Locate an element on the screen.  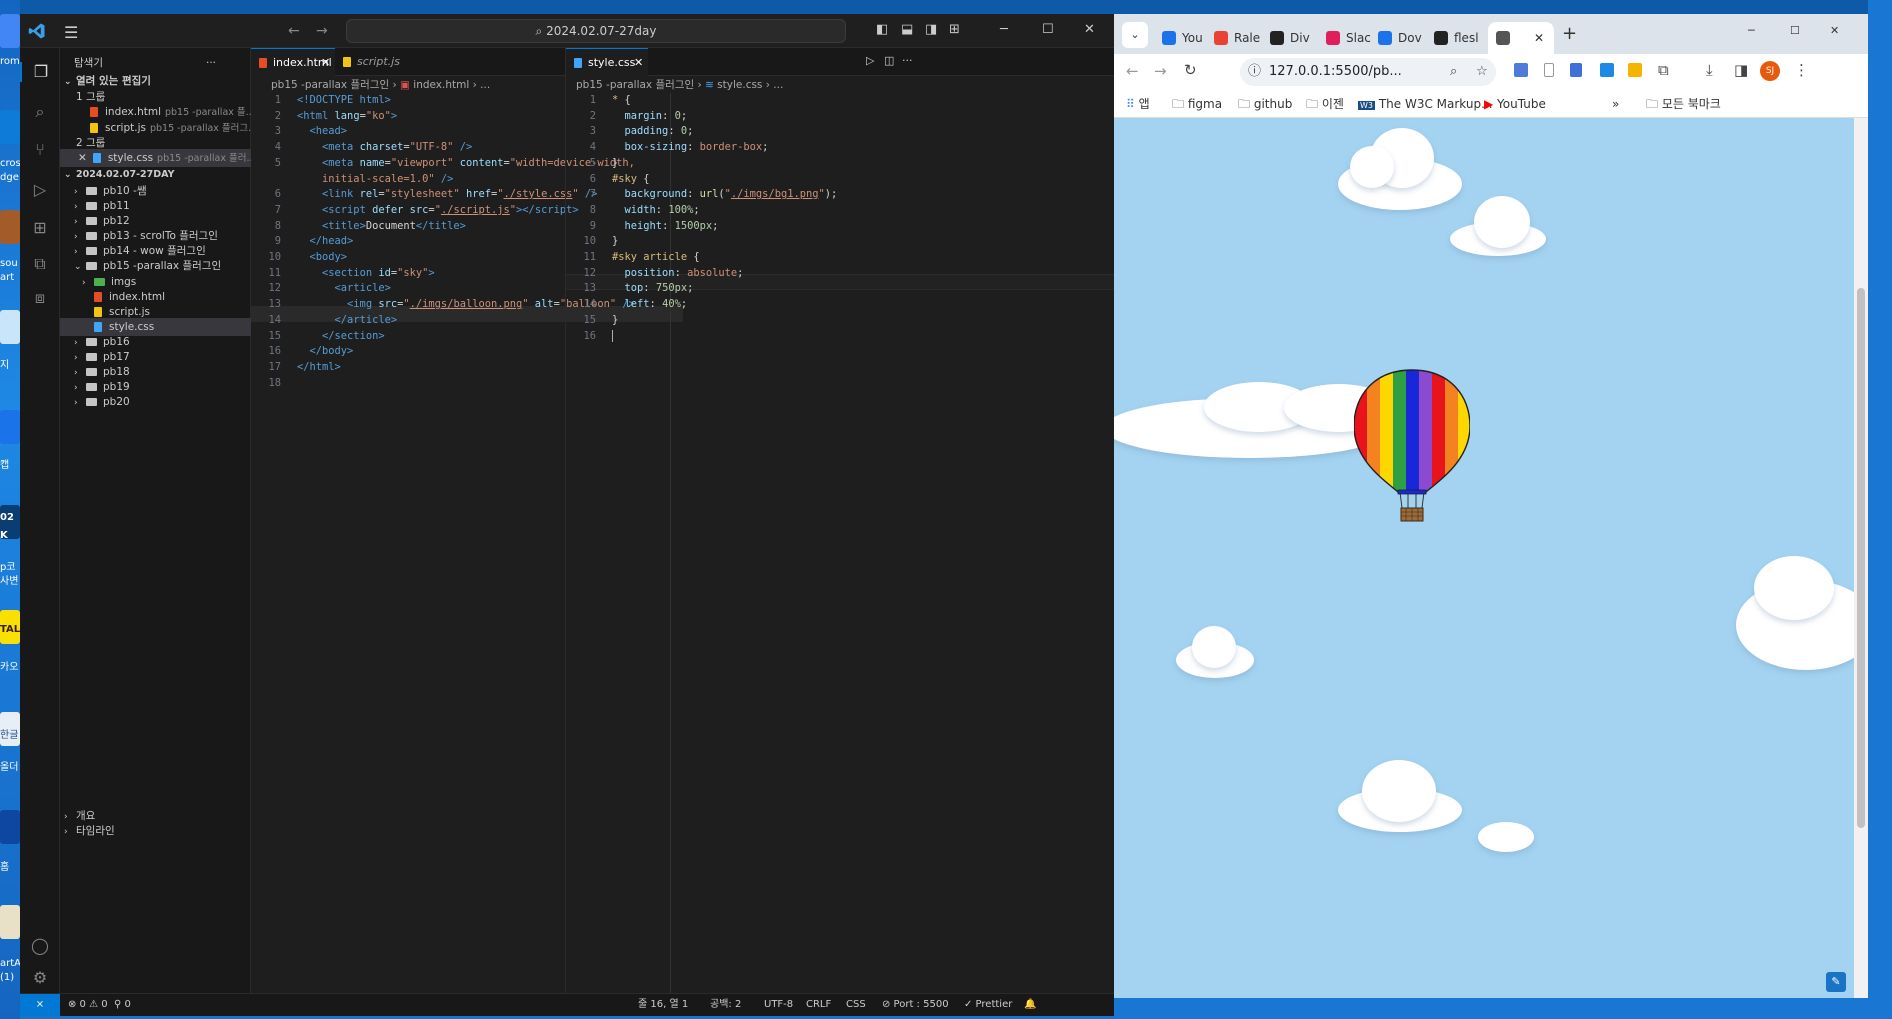
bookmark-figma: 🗀 figma is located at coordinates (1197, 104).